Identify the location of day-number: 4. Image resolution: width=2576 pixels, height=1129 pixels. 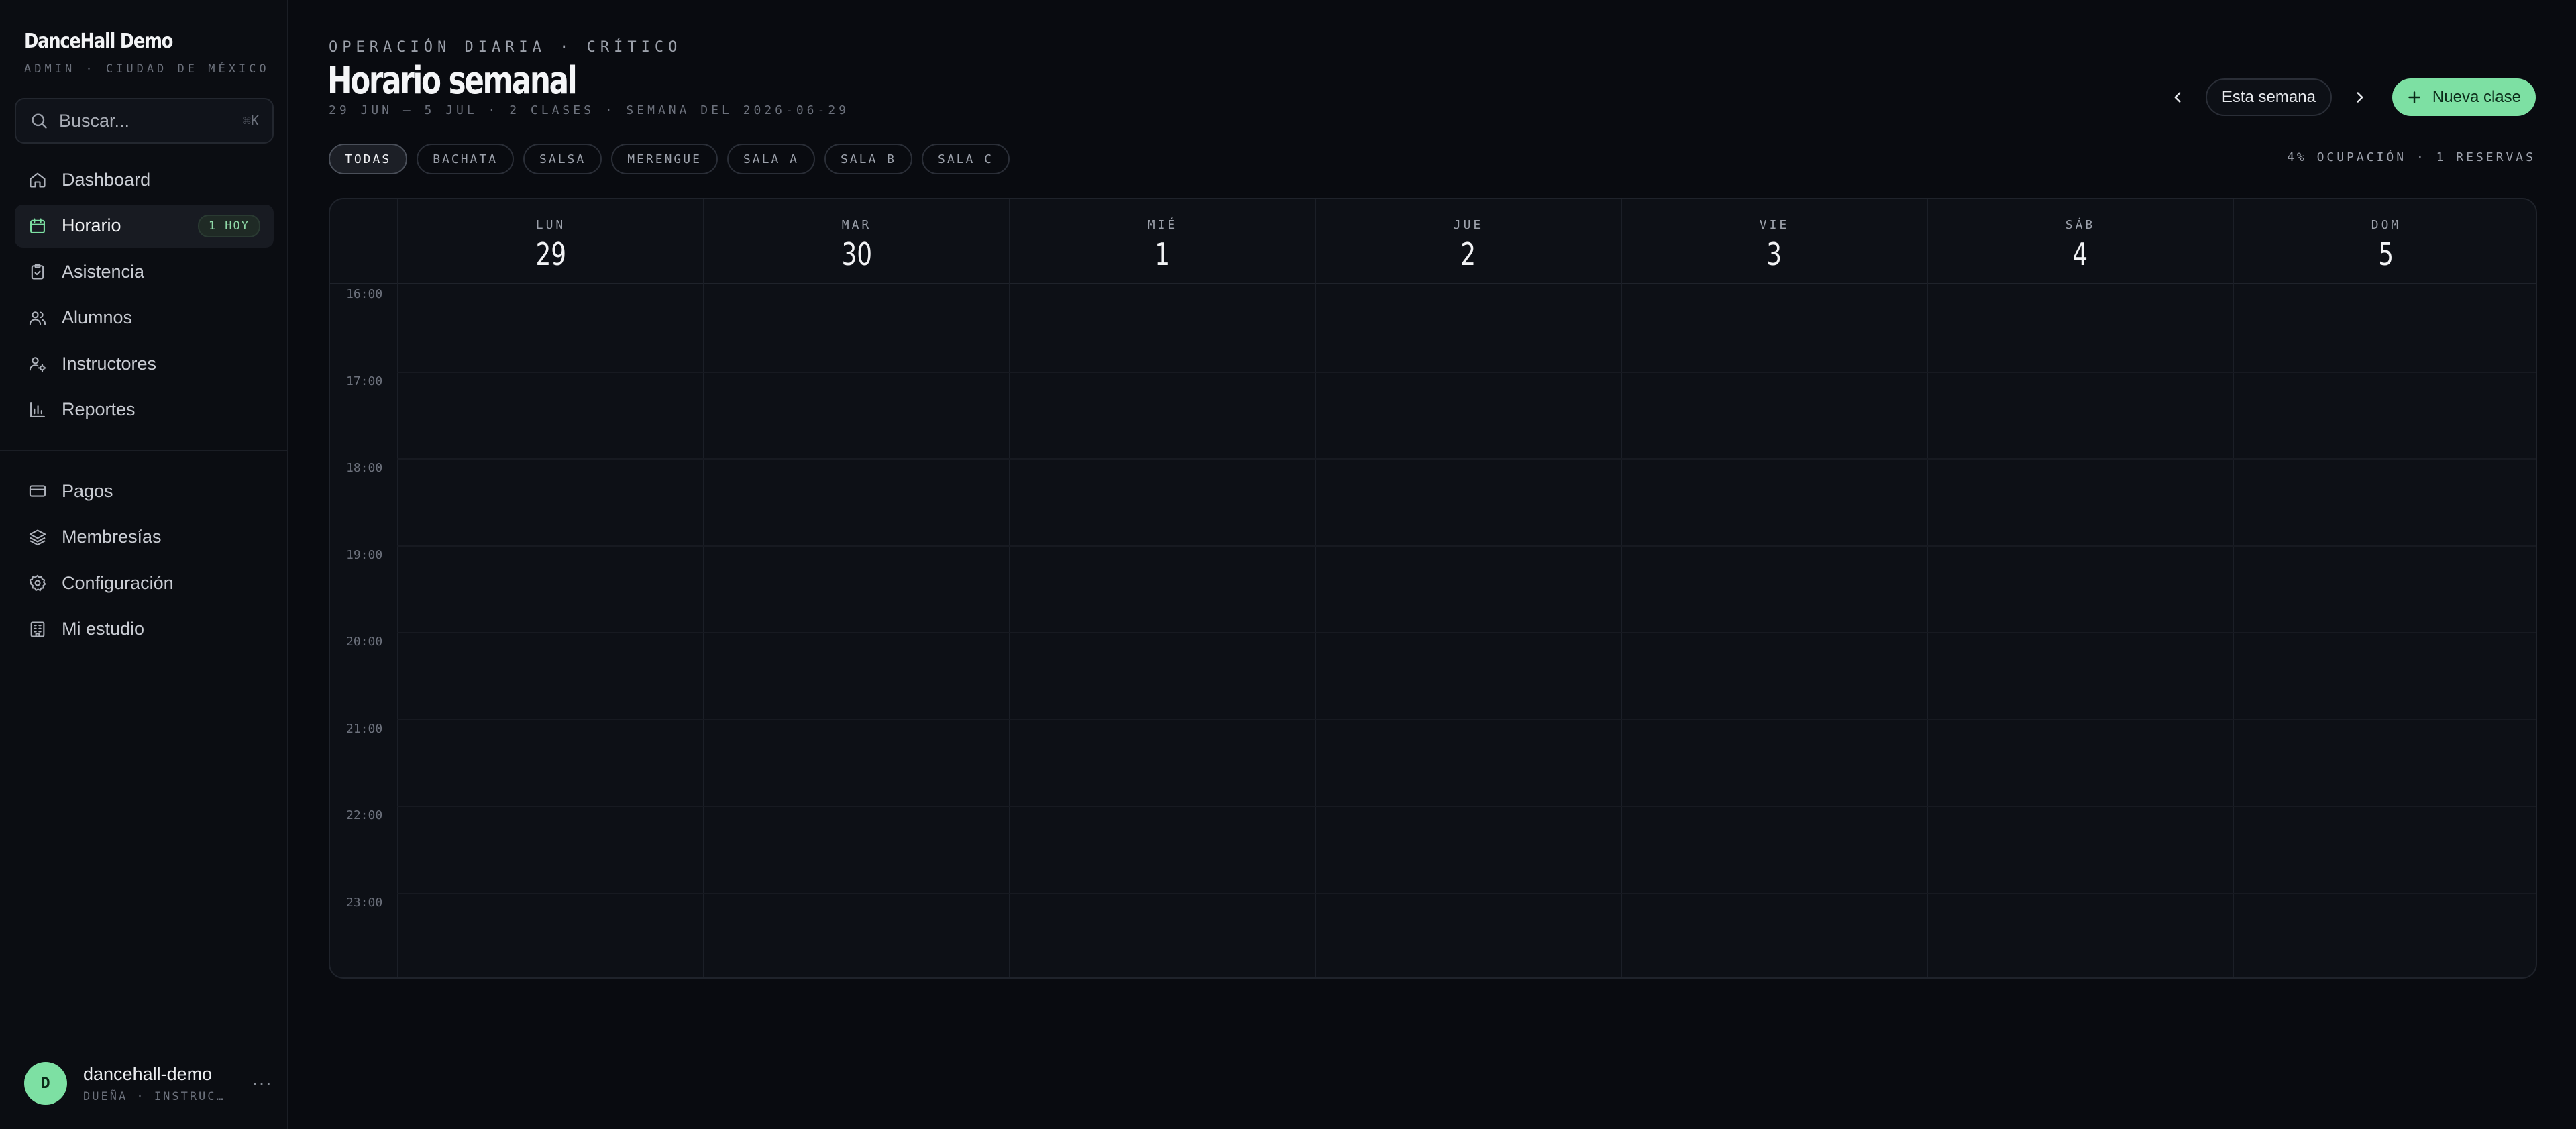
(2080, 254).